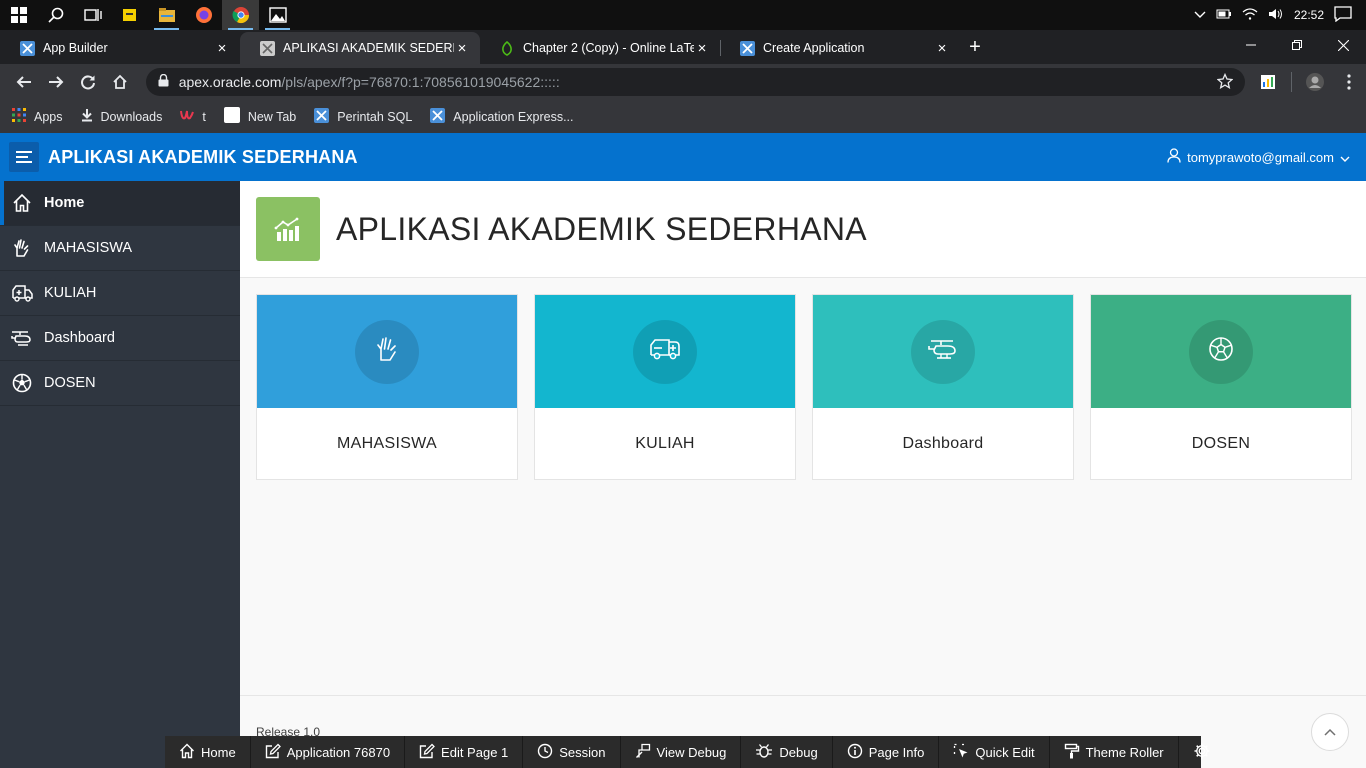  Describe the element at coordinates (572, 752) in the screenshot. I see `dev-session-button: Session` at that location.